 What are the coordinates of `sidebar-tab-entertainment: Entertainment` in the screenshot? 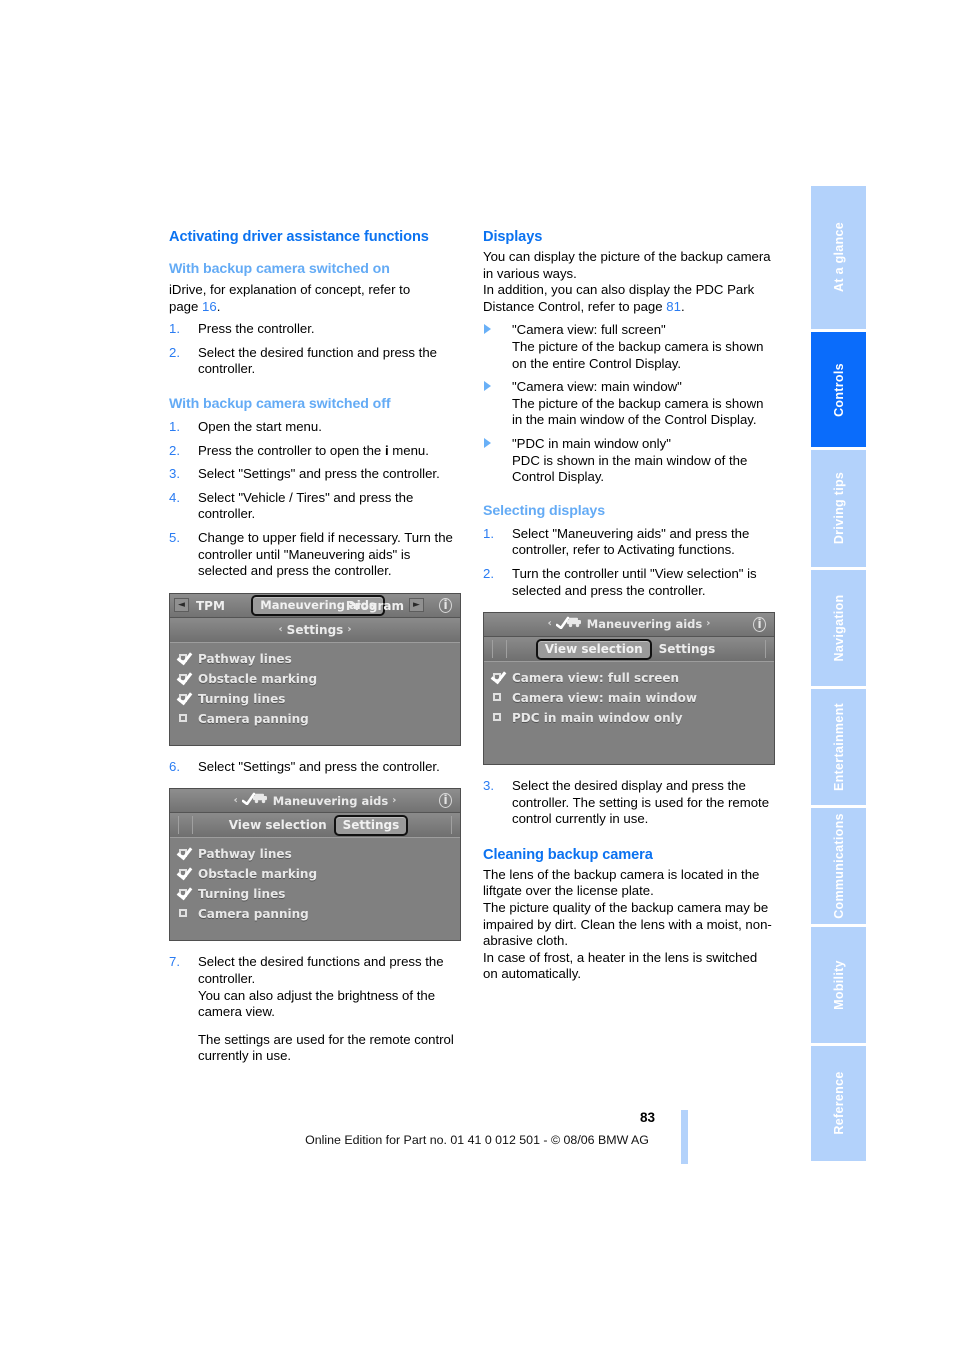 It's located at (838, 747).